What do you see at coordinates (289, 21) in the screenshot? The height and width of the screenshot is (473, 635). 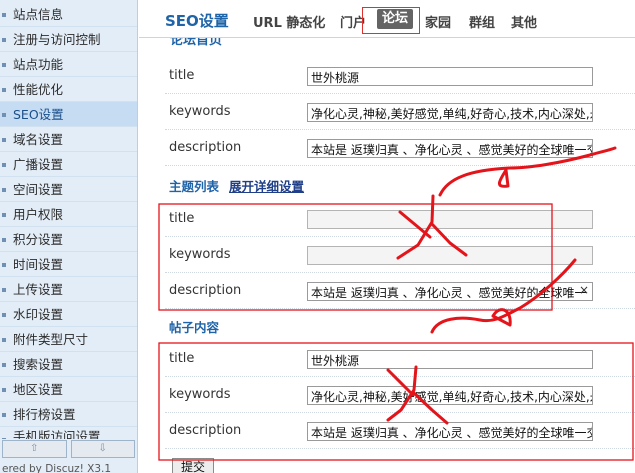 I see `tab-url-rewrite: URL 静态化` at bounding box center [289, 21].